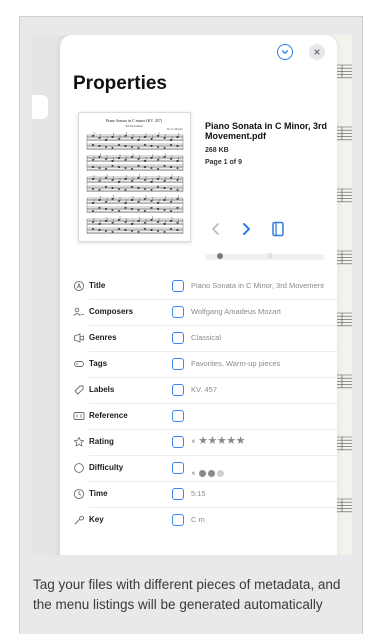 The image size is (368, 634). What do you see at coordinates (98, 363) in the screenshot?
I see `property-label: Tags` at bounding box center [98, 363].